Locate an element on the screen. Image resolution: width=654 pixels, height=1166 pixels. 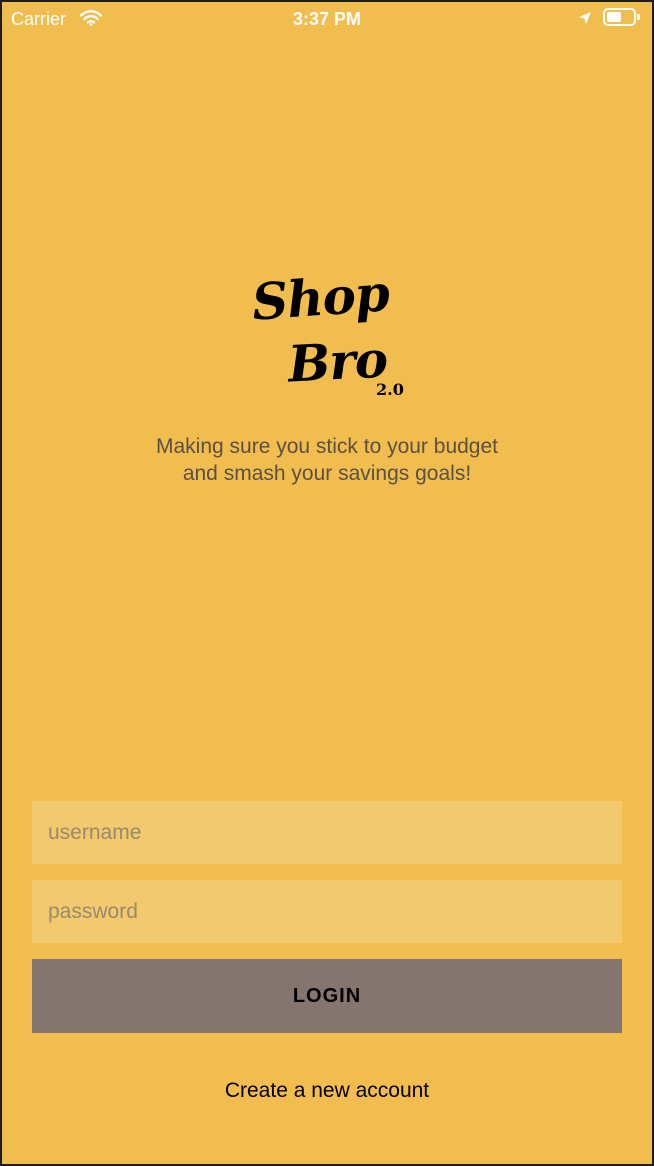
logo-word-shop: Shop is located at coordinates (320, 297).